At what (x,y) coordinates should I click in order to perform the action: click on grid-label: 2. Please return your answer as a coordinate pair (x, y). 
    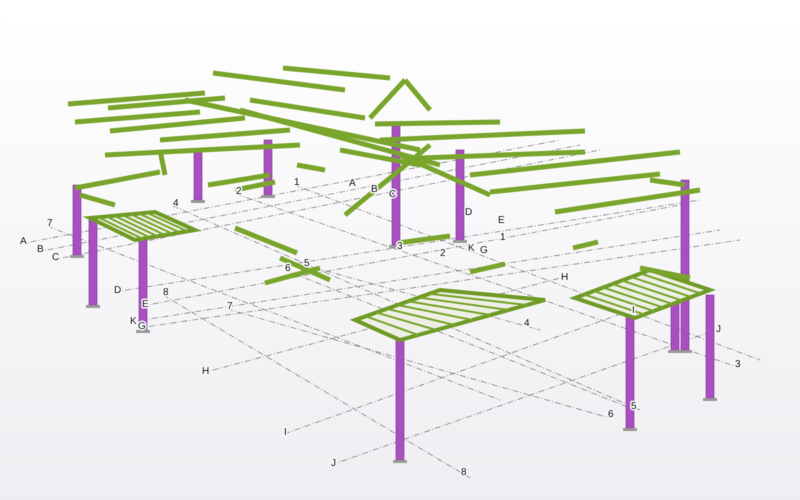
    Looking at the image, I should click on (443, 253).